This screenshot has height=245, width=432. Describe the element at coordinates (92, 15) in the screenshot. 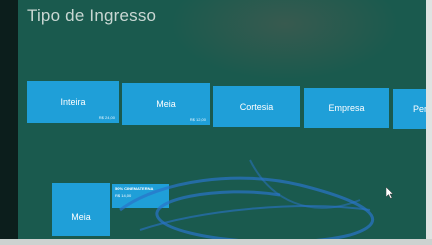

I see `page-title: Tipo de Ingresso` at that location.